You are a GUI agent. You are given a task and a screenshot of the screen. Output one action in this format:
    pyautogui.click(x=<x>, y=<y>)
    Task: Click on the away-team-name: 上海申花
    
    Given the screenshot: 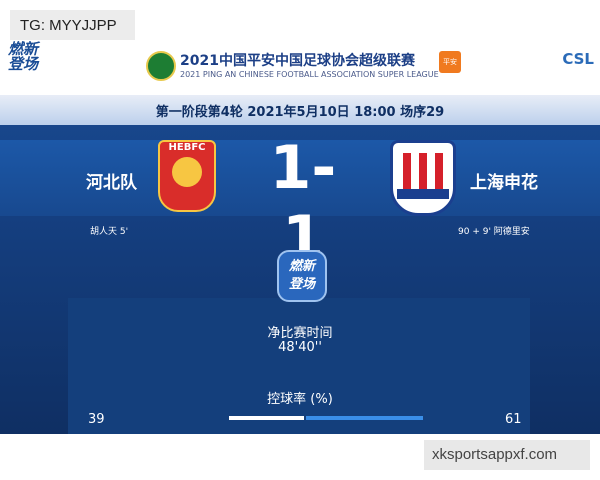 What is the action you would take?
    pyautogui.click(x=504, y=183)
    